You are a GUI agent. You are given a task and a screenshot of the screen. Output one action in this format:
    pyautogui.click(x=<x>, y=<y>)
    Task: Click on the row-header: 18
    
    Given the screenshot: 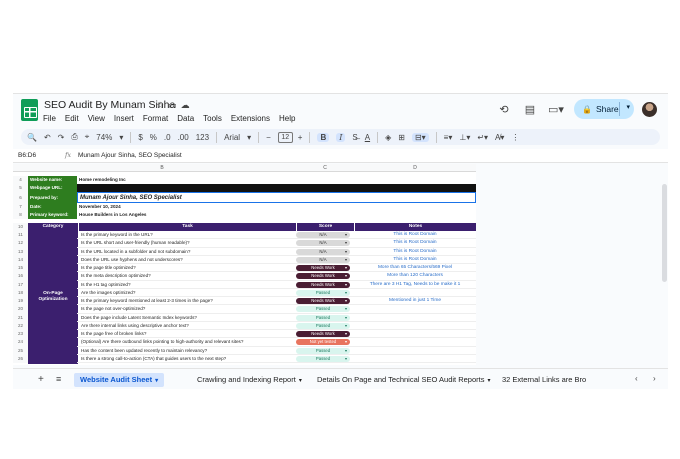 What is the action you would take?
    pyautogui.click(x=20, y=292)
    